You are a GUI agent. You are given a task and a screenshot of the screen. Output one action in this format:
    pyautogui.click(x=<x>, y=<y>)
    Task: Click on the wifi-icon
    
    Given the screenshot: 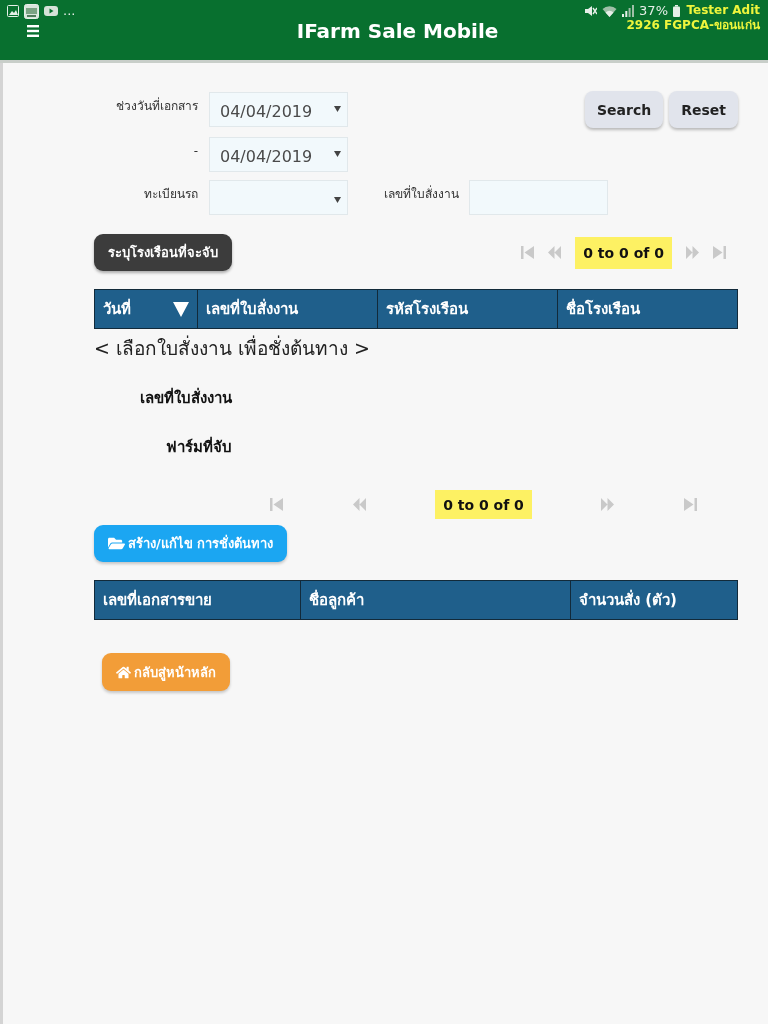 What is the action you would take?
    pyautogui.click(x=610, y=11)
    